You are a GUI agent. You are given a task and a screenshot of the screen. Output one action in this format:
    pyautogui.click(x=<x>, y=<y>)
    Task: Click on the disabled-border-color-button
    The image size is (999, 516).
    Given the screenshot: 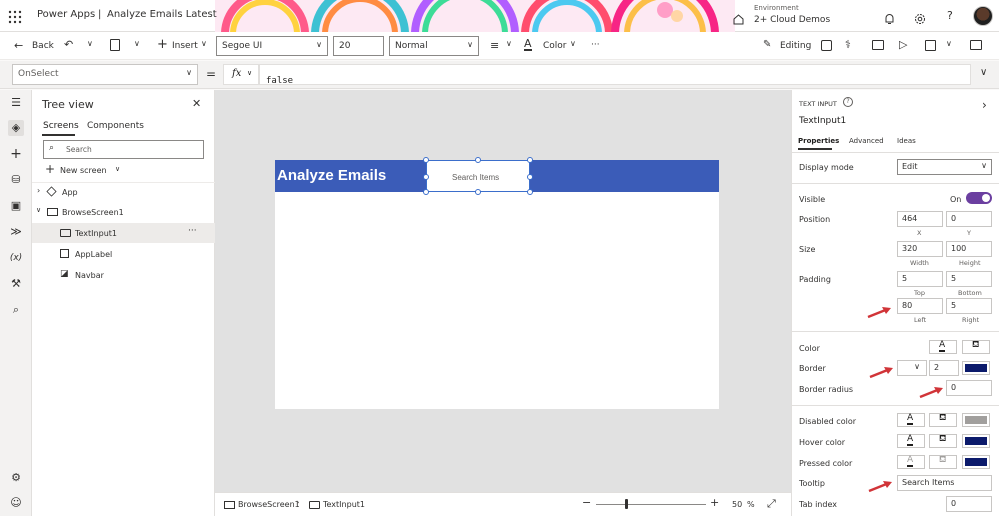 What is the action you would take?
    pyautogui.click(x=976, y=420)
    